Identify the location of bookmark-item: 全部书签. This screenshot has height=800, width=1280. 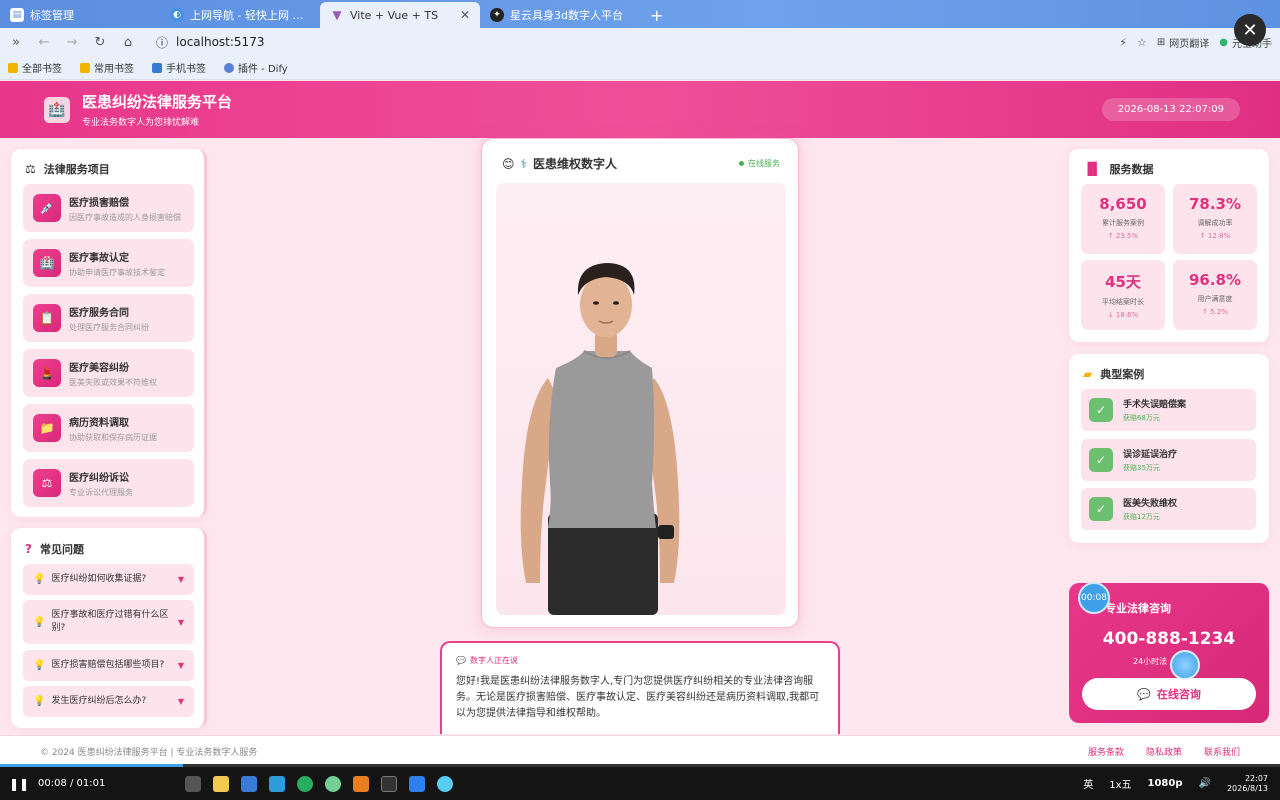
(35, 67).